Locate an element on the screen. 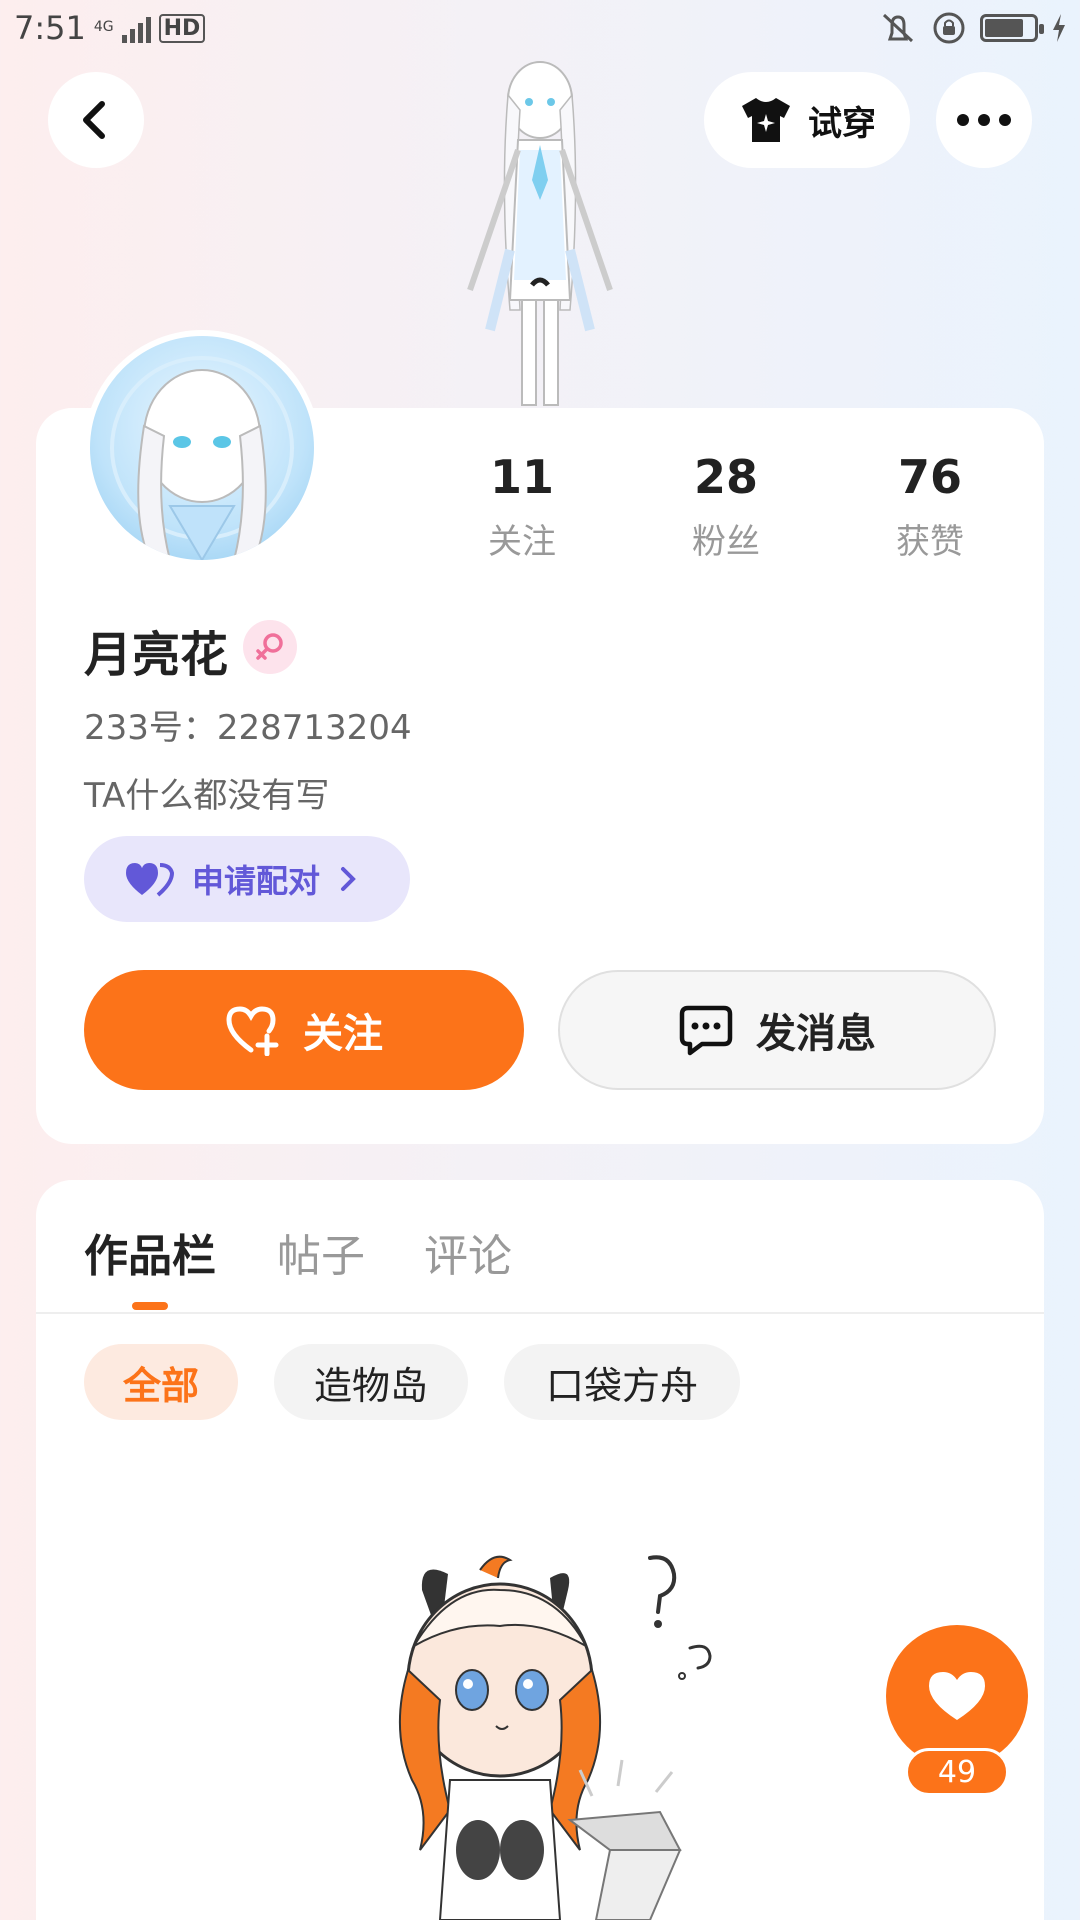 Image resolution: width=1080 pixels, height=1920 pixels. tab-posts: 帖子 is located at coordinates (321, 1252).